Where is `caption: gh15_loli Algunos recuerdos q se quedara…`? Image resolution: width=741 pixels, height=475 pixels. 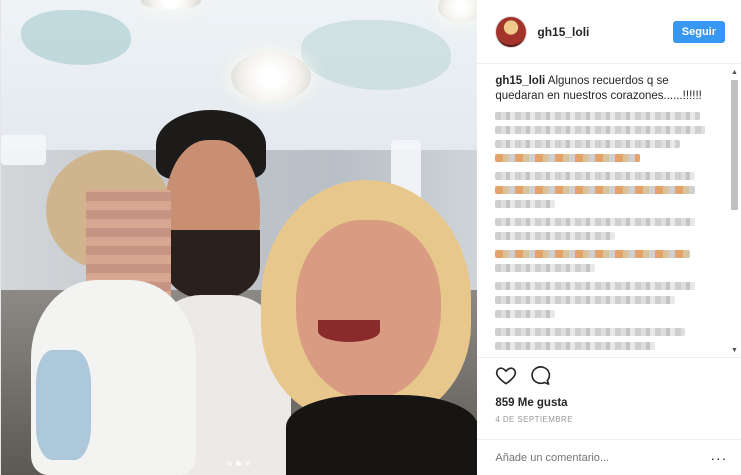
caption: gh15_loli Algunos recuerdos q se quedara… is located at coordinates (606, 89).